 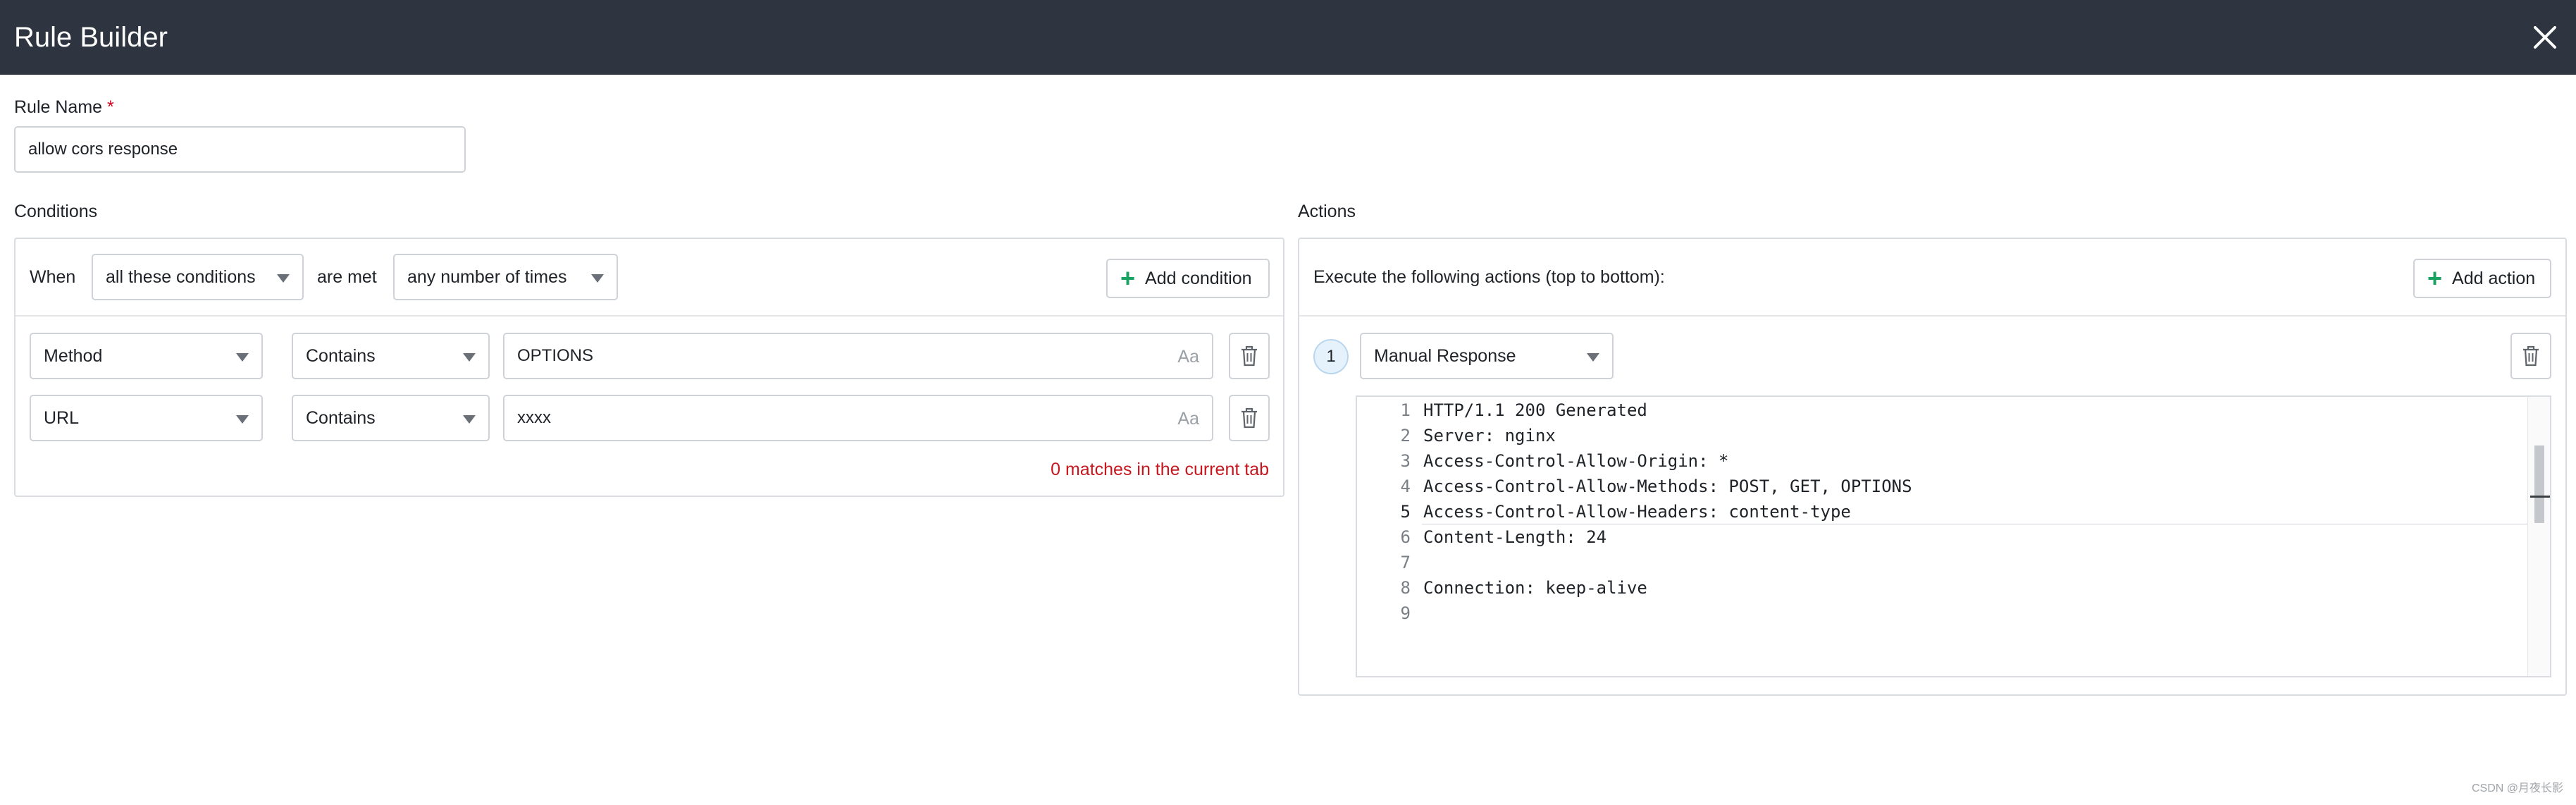 I want to click on rule-name-label-text: Rule Name, so click(x=58, y=107).